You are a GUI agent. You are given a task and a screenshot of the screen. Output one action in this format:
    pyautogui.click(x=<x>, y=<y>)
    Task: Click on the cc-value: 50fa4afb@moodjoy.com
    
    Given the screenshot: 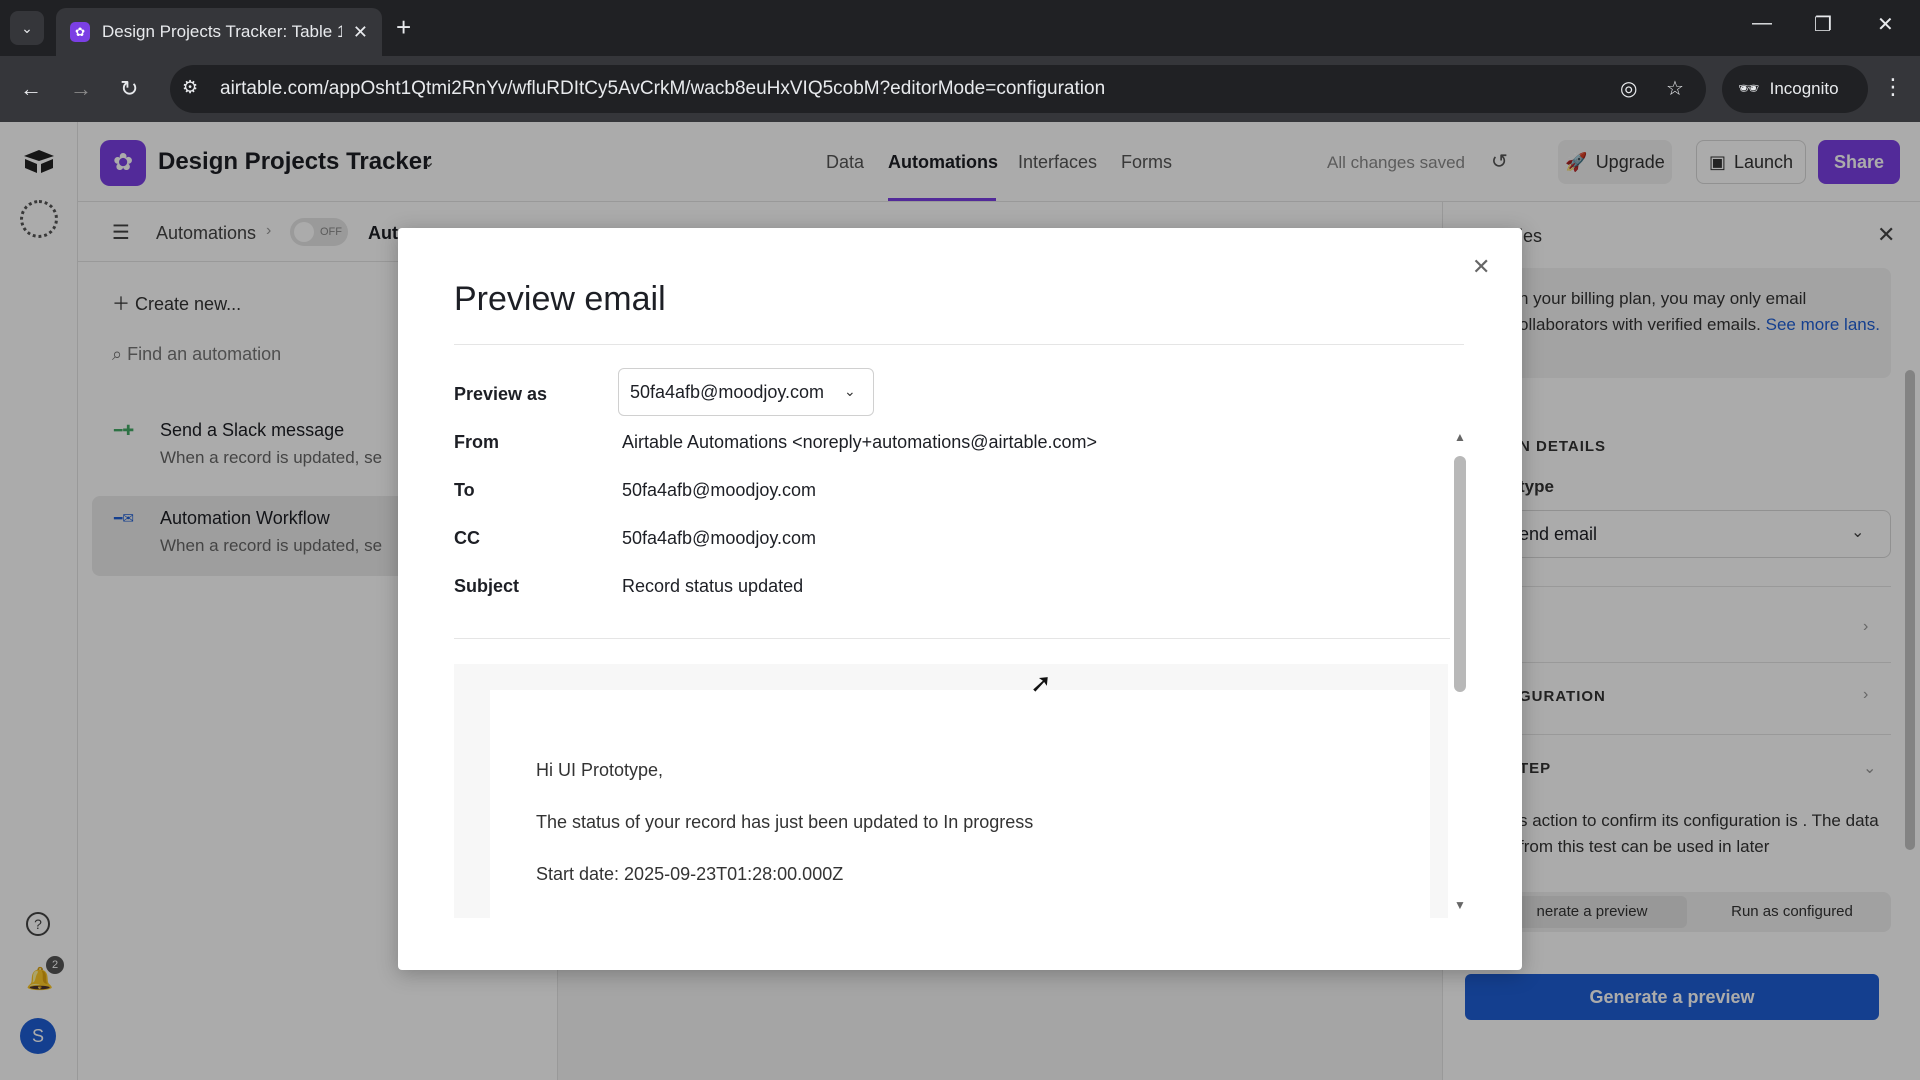 What is the action you would take?
    pyautogui.click(x=719, y=538)
    